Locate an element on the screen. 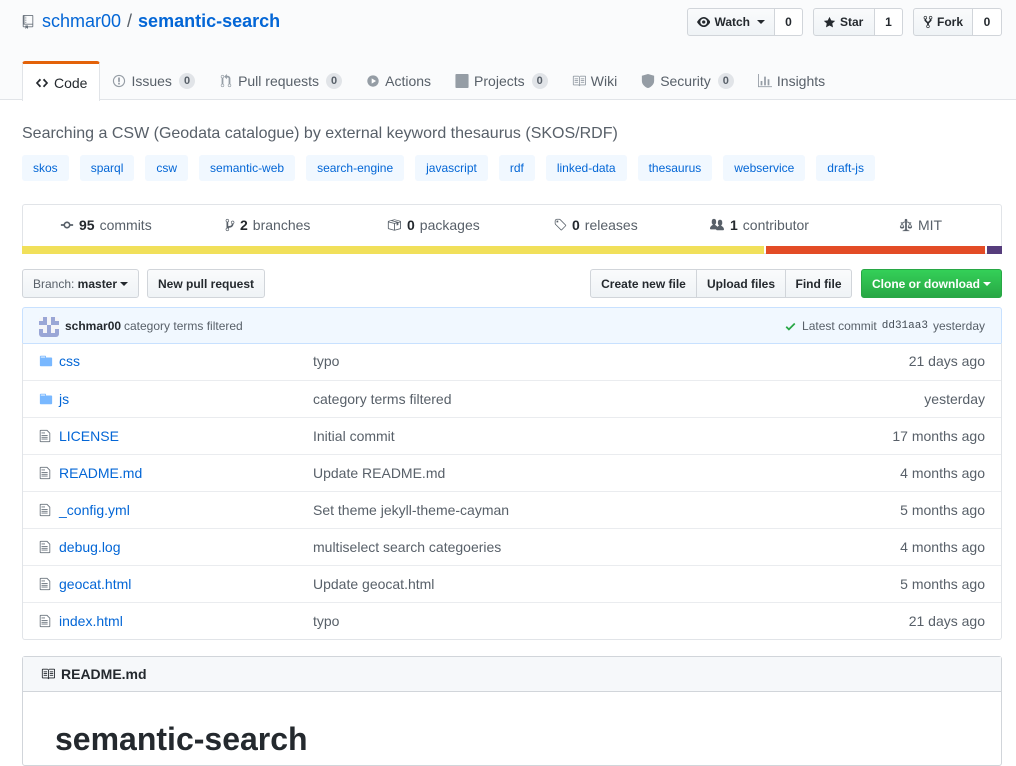 This screenshot has width=1016, height=766. tab-code: Code is located at coordinates (61, 81).